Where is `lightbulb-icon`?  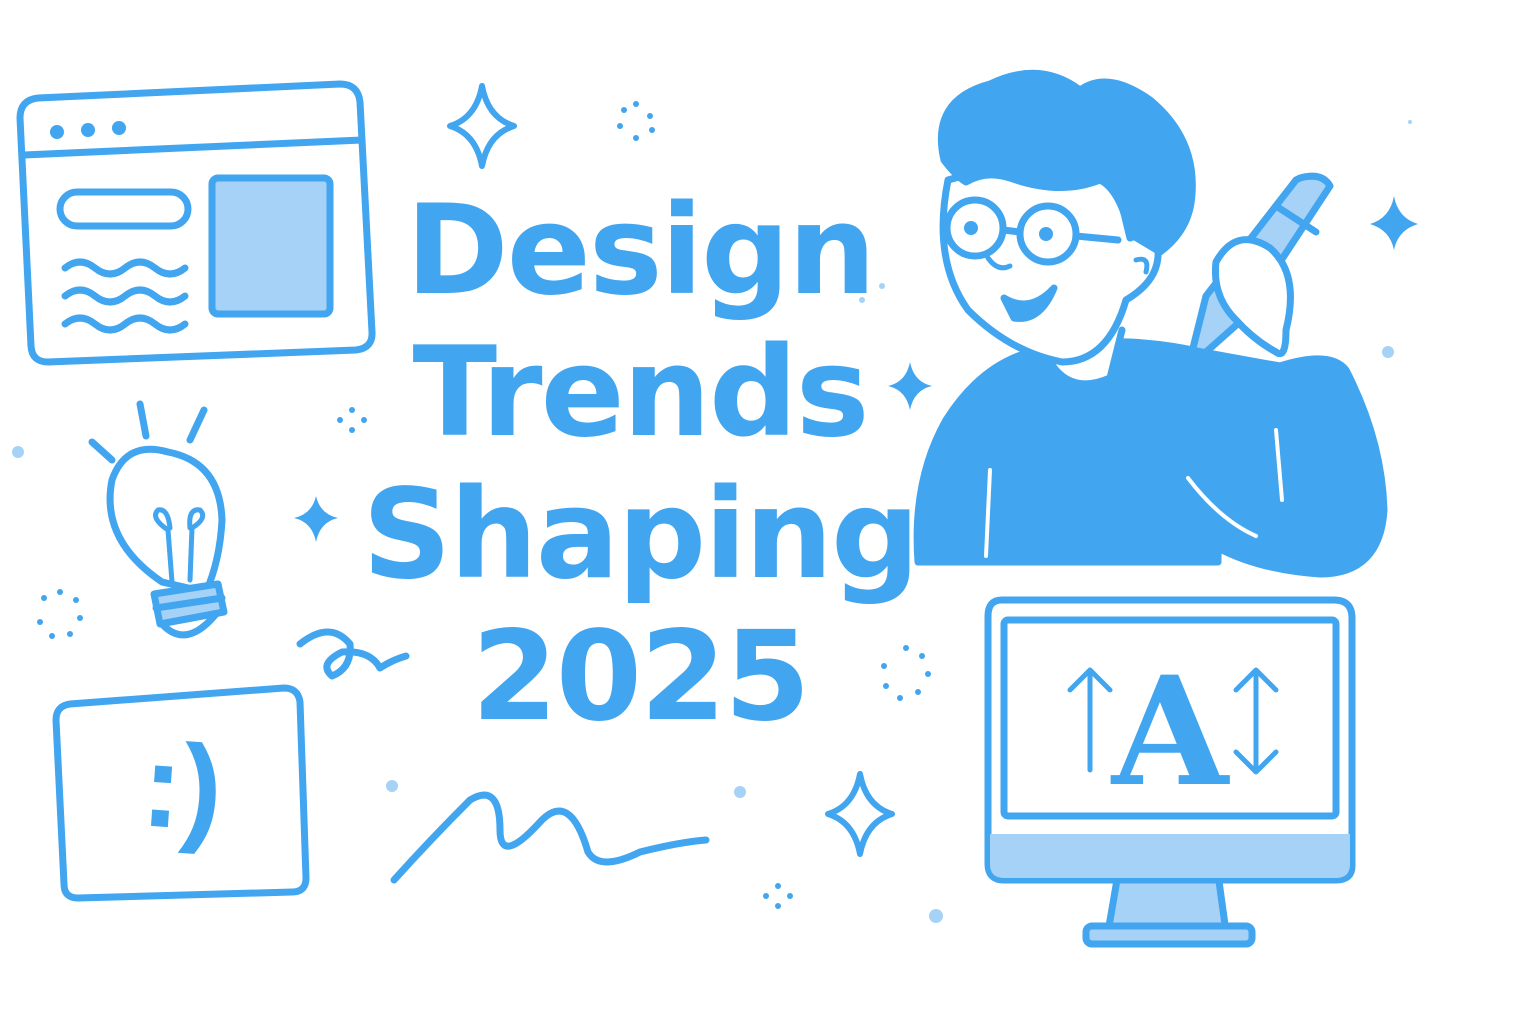 lightbulb-icon is located at coordinates (158, 519).